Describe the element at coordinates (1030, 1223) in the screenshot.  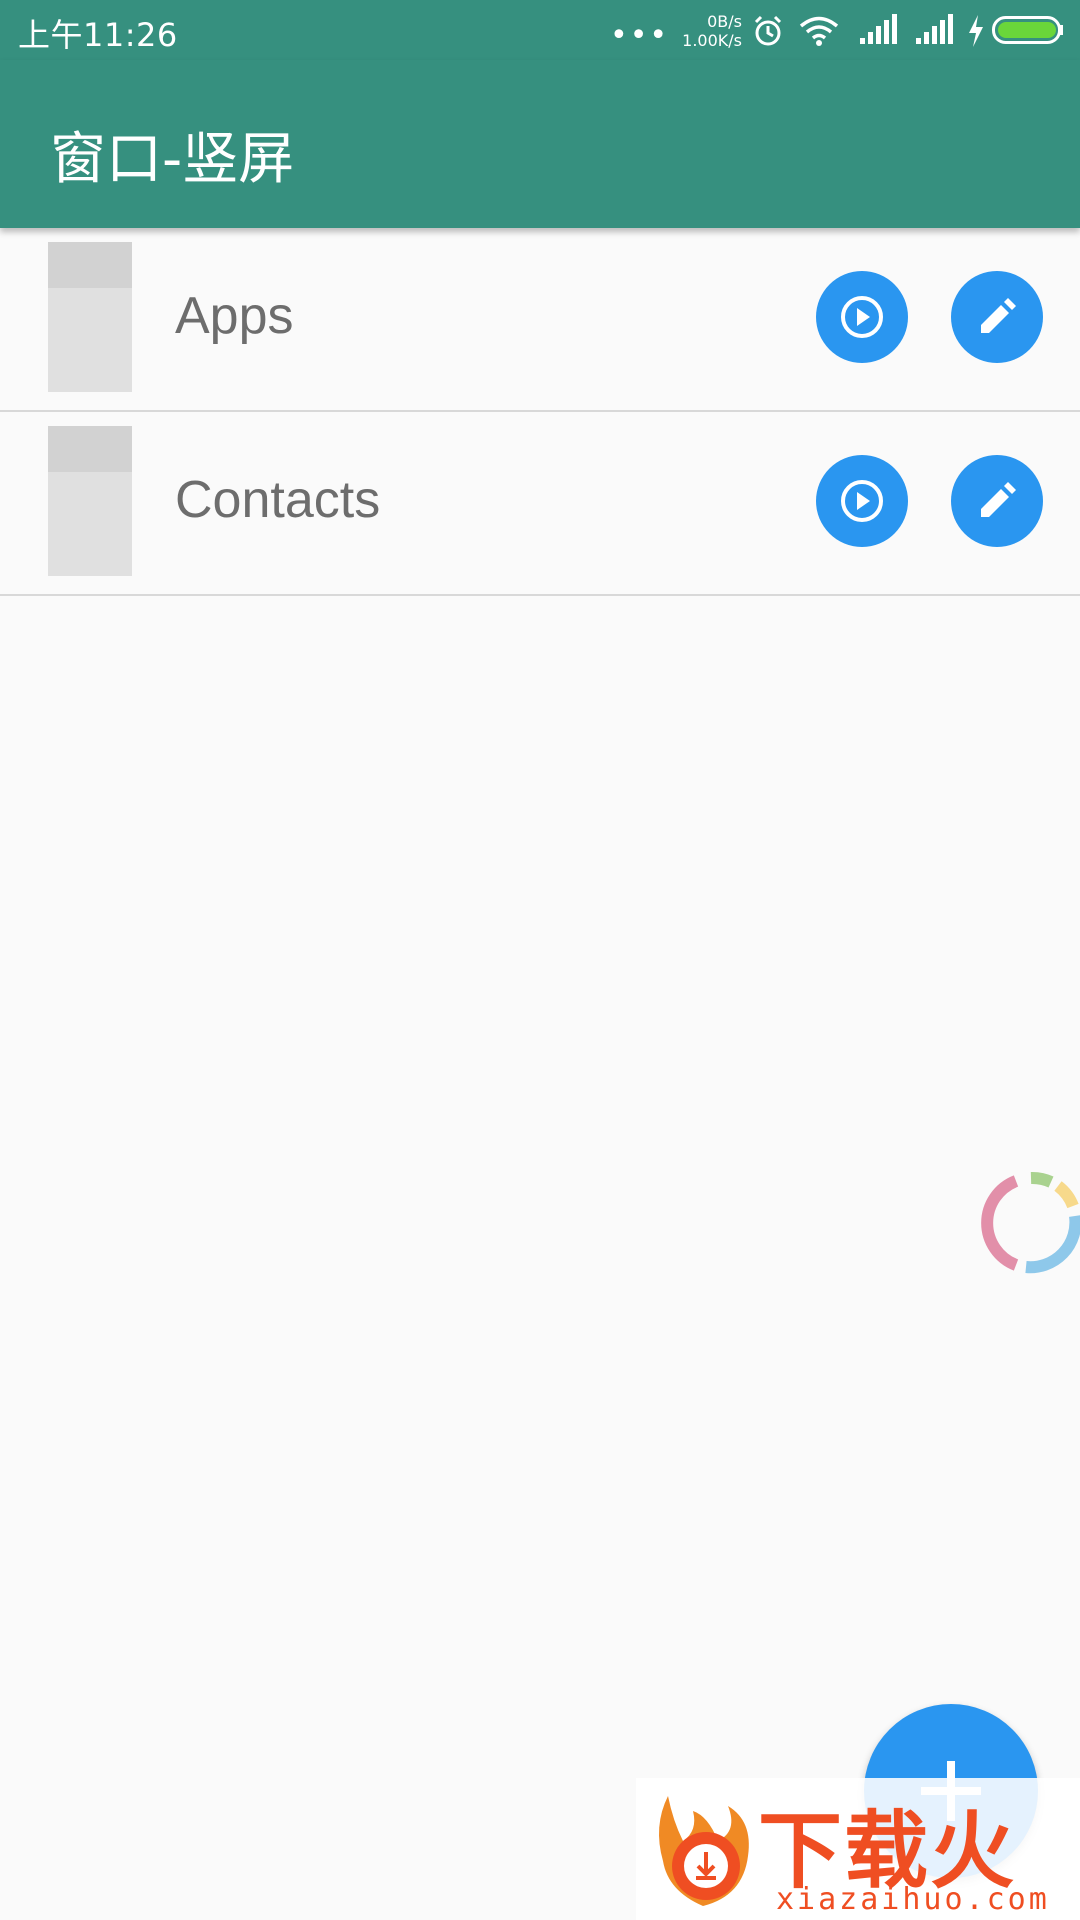
I see `loading-spinner-icon` at that location.